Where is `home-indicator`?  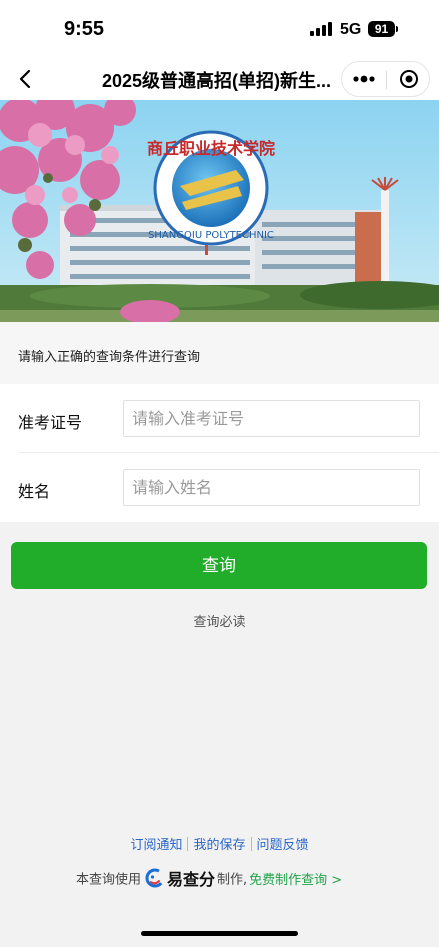
home-indicator is located at coordinates (219, 933).